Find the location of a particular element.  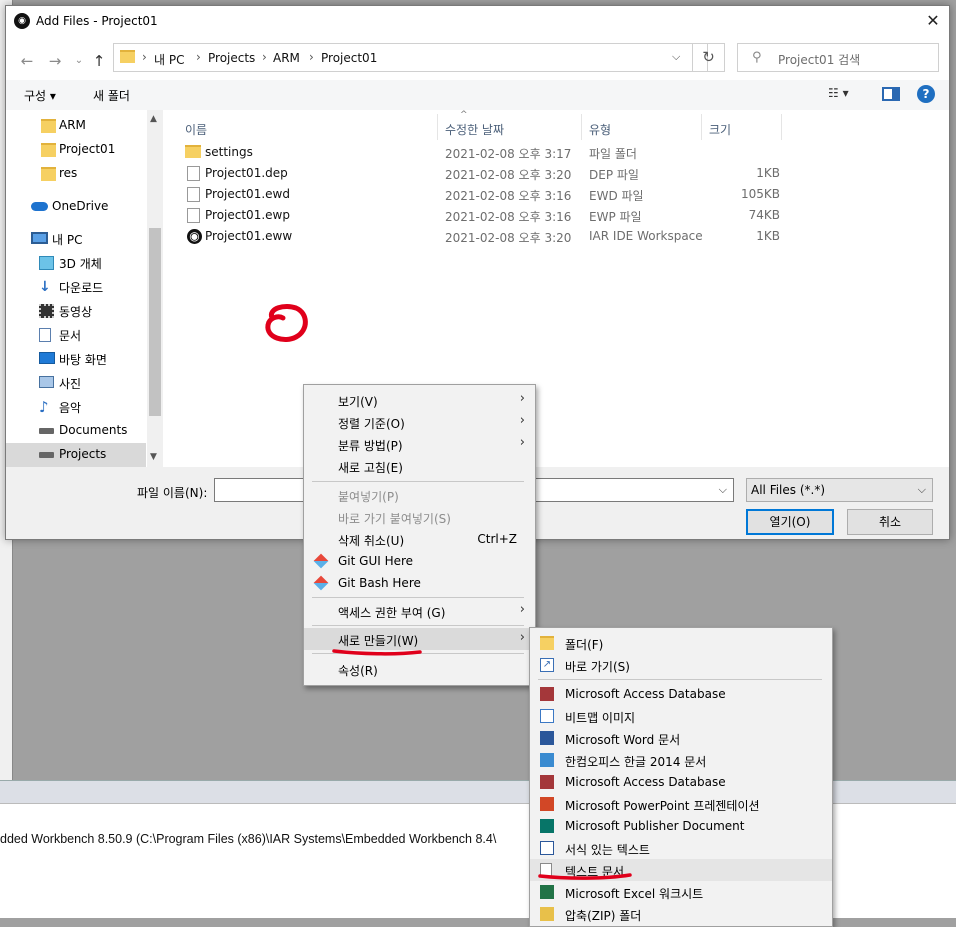

menu-item-sort-by: 정렬 기준(O) › is located at coordinates (419, 422).